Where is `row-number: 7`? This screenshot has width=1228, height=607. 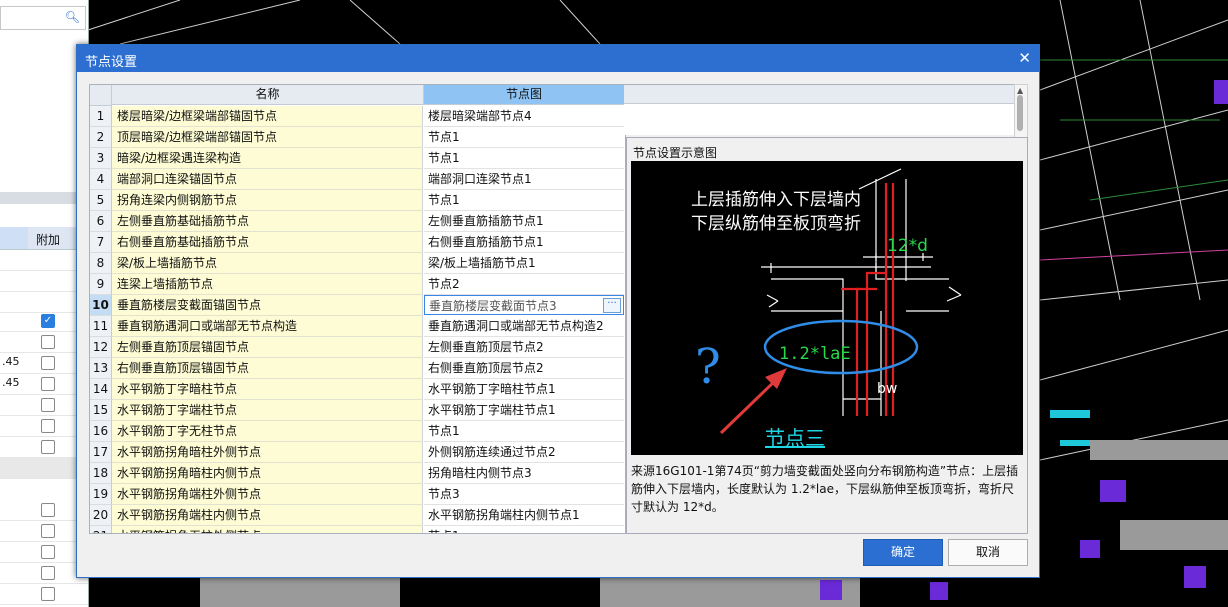
row-number: 7 is located at coordinates (101, 242).